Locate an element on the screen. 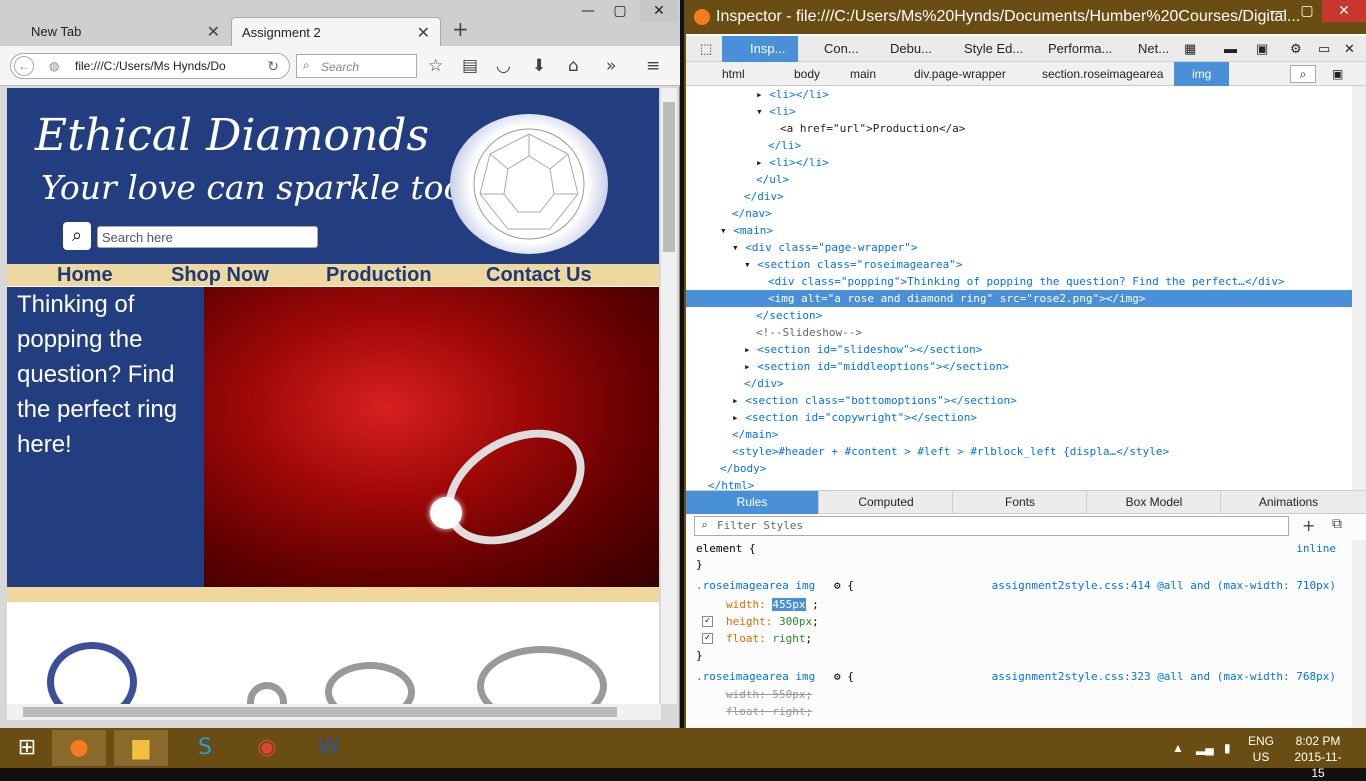 This screenshot has height=781, width=1366. volume-icon: ▮ is located at coordinates (1227, 748).